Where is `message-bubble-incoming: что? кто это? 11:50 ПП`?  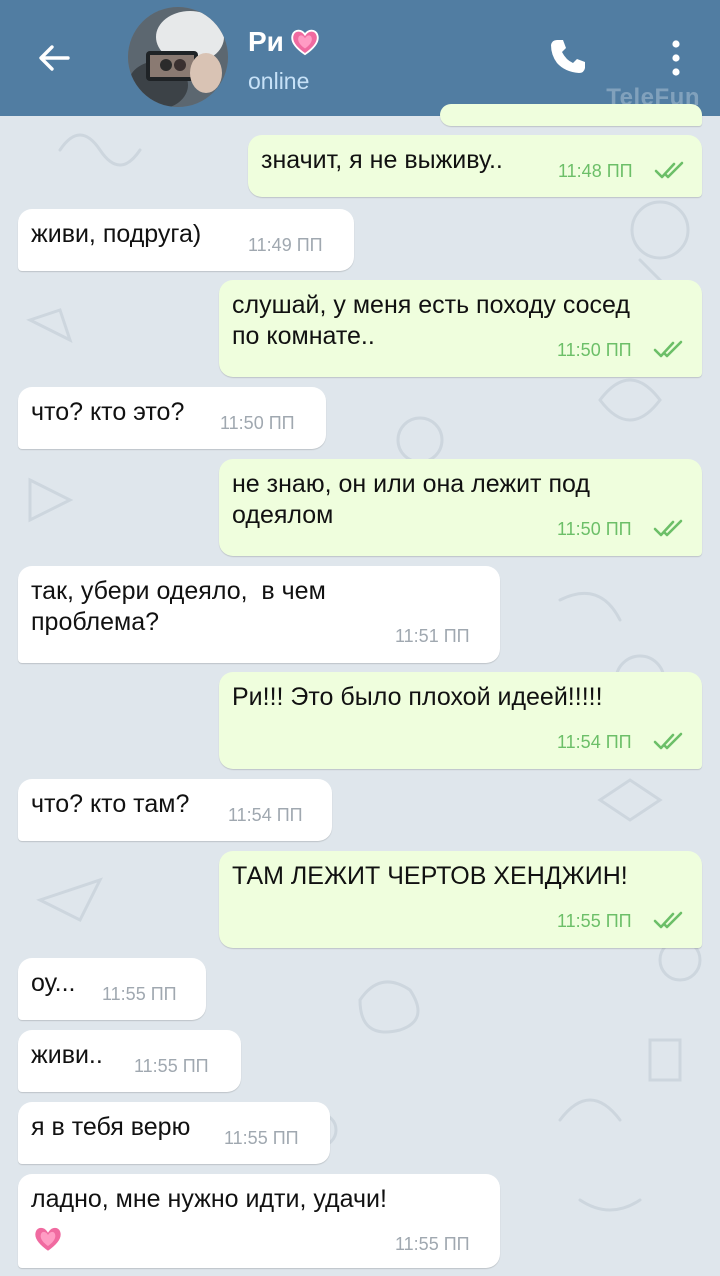 message-bubble-incoming: что? кто это? 11:50 ПП is located at coordinates (172, 418).